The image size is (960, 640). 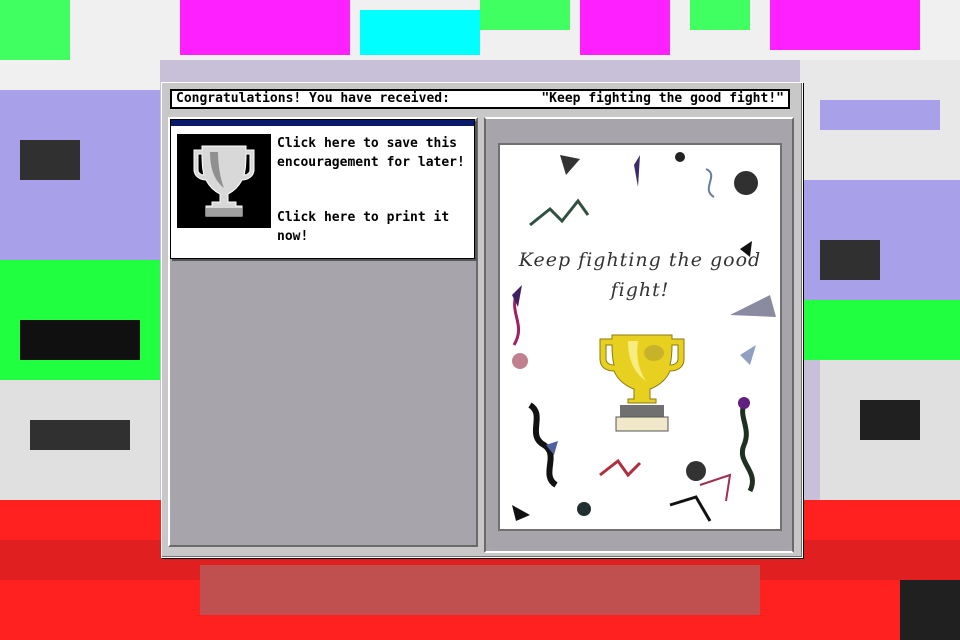 What do you see at coordinates (374, 227) in the screenshot?
I see `print-link: Click here to print it now!` at bounding box center [374, 227].